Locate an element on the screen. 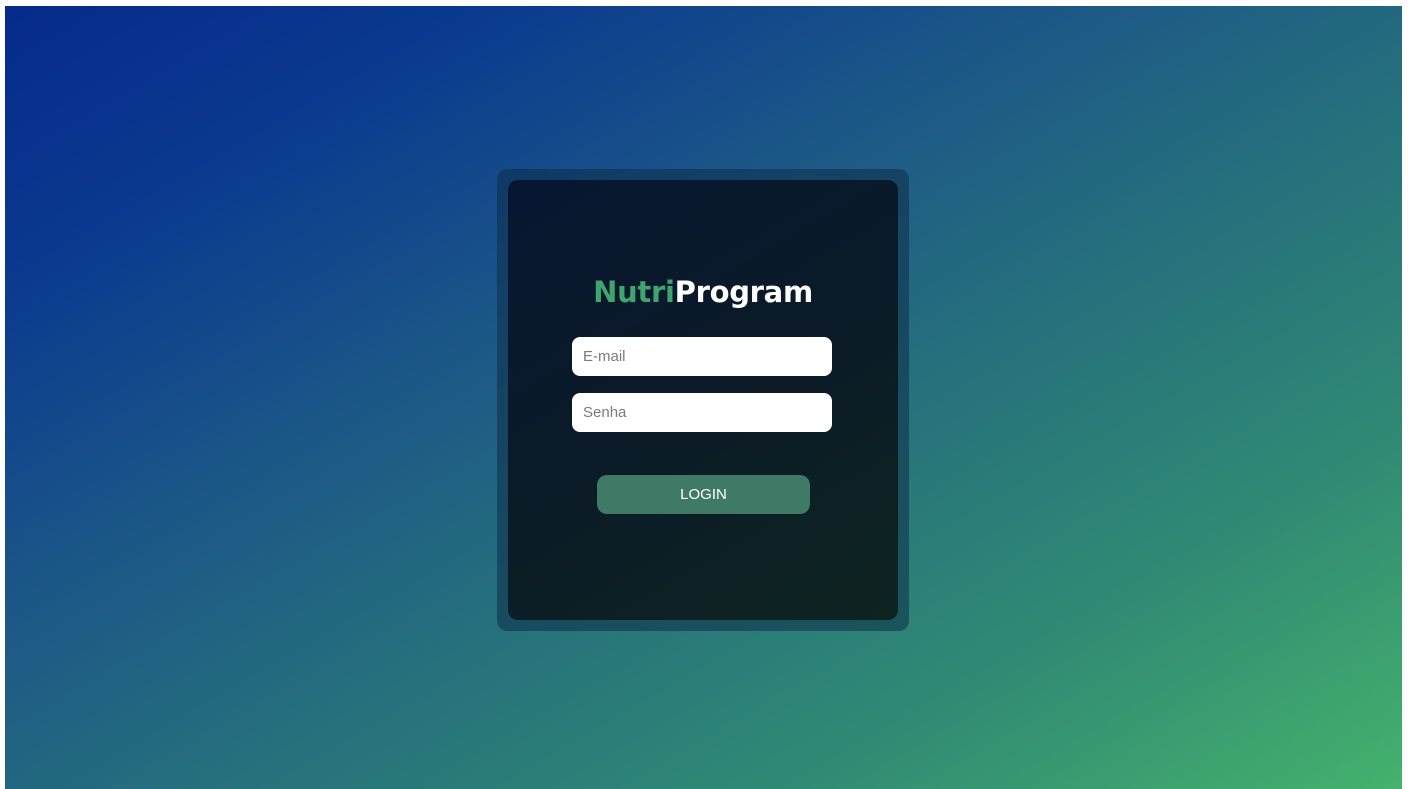  app-logo: NutriProgram is located at coordinates (703, 292).